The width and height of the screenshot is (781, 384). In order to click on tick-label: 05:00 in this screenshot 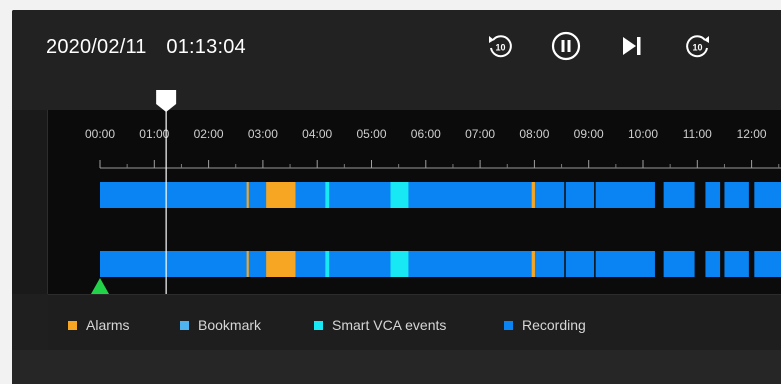, I will do `click(371, 134)`.